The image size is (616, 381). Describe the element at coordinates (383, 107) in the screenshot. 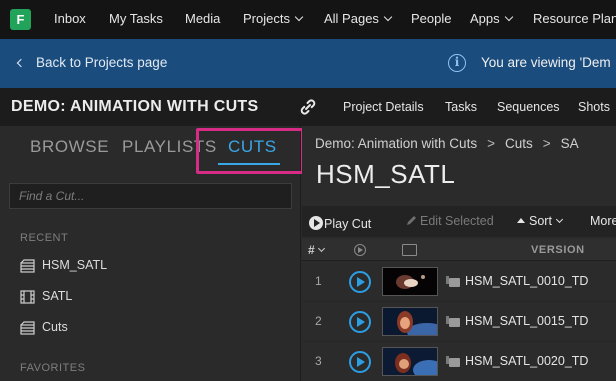

I see `tab-project-details: Project Details` at that location.